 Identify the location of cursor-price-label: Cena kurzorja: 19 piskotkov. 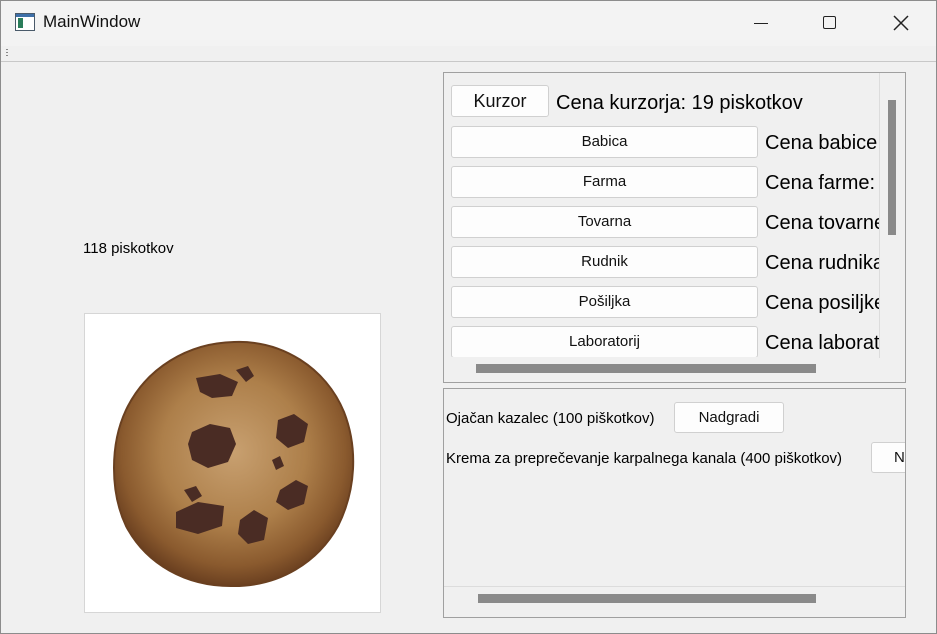
(679, 103).